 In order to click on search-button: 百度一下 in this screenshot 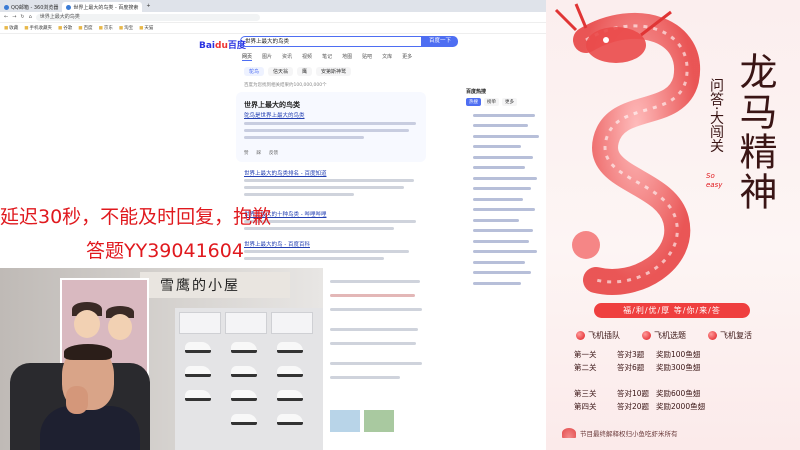, I will do `click(440, 41)`.